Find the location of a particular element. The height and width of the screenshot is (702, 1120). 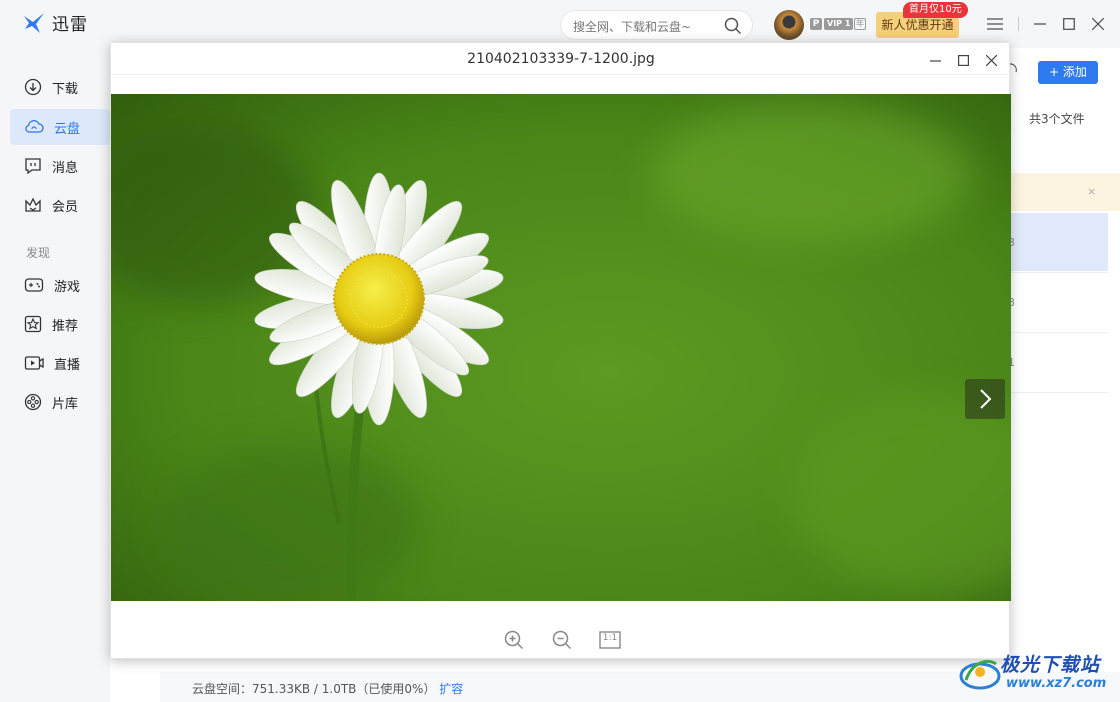

sidebar-item-label: 推荐 is located at coordinates (65, 326).